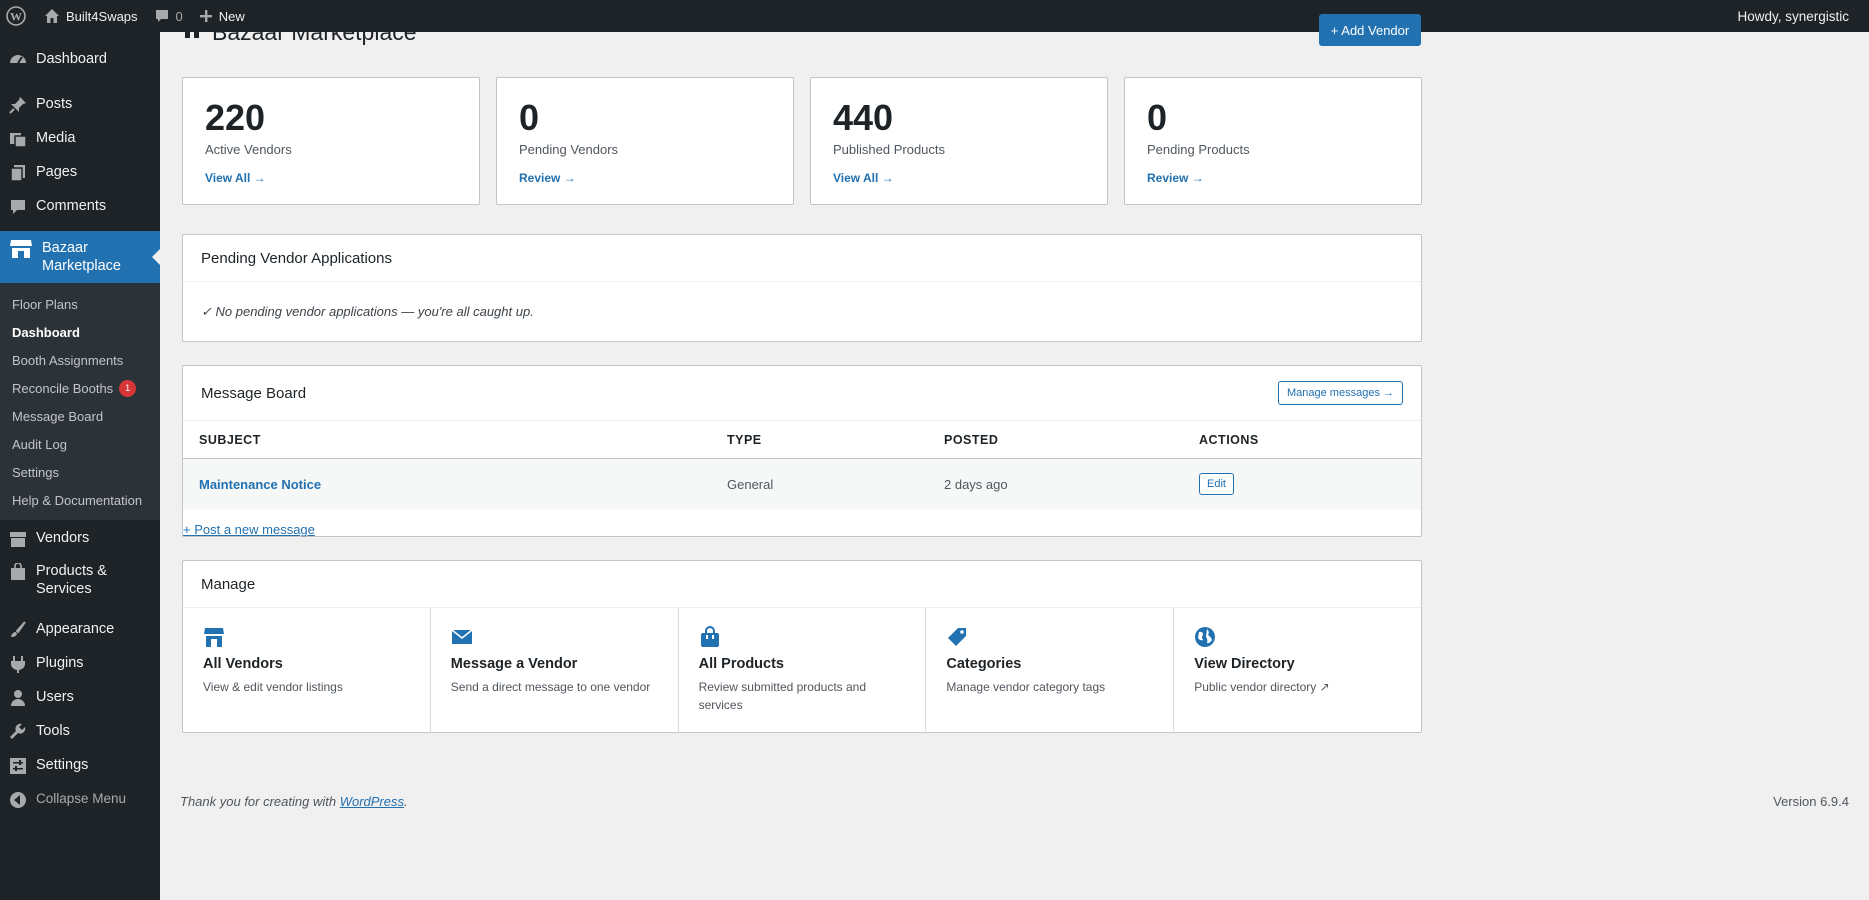 The width and height of the screenshot is (1869, 900). I want to click on dashboard-icon, so click(18, 60).